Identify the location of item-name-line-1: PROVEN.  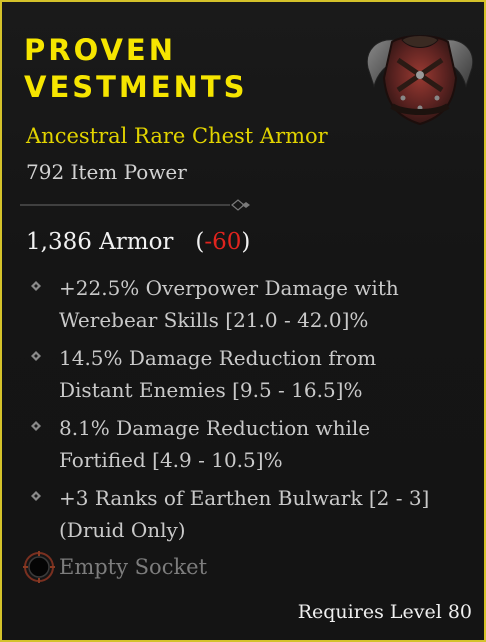
(100, 50).